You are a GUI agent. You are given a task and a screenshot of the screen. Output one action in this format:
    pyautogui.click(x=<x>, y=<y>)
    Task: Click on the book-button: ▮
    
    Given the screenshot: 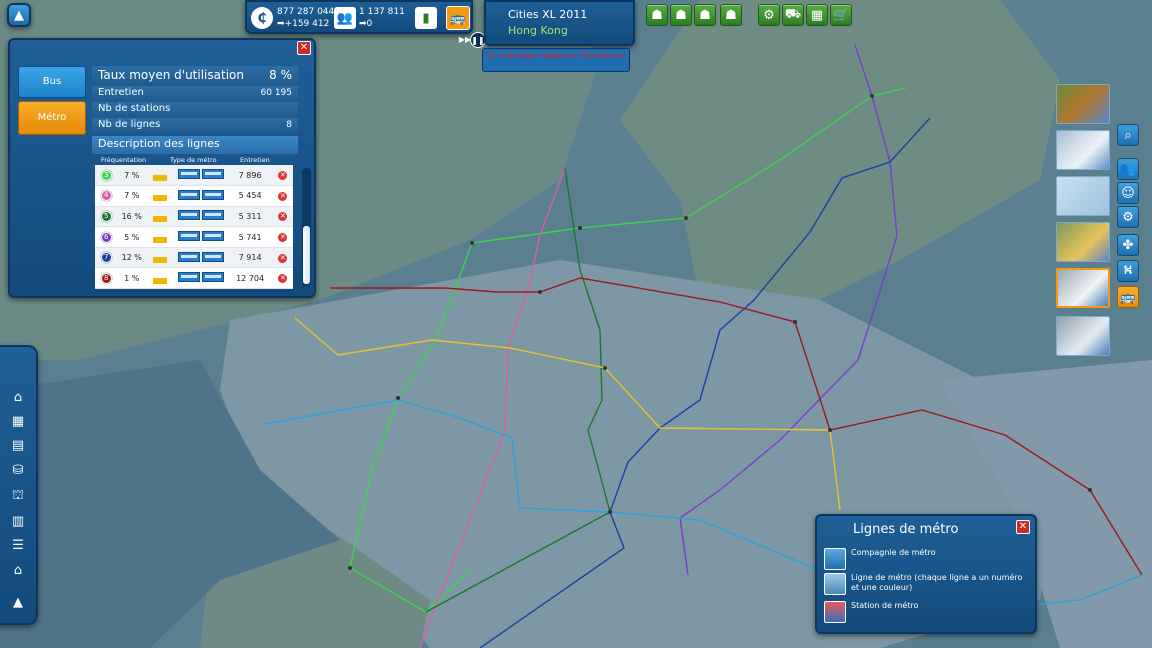 What is the action you would take?
    pyautogui.click(x=426, y=18)
    